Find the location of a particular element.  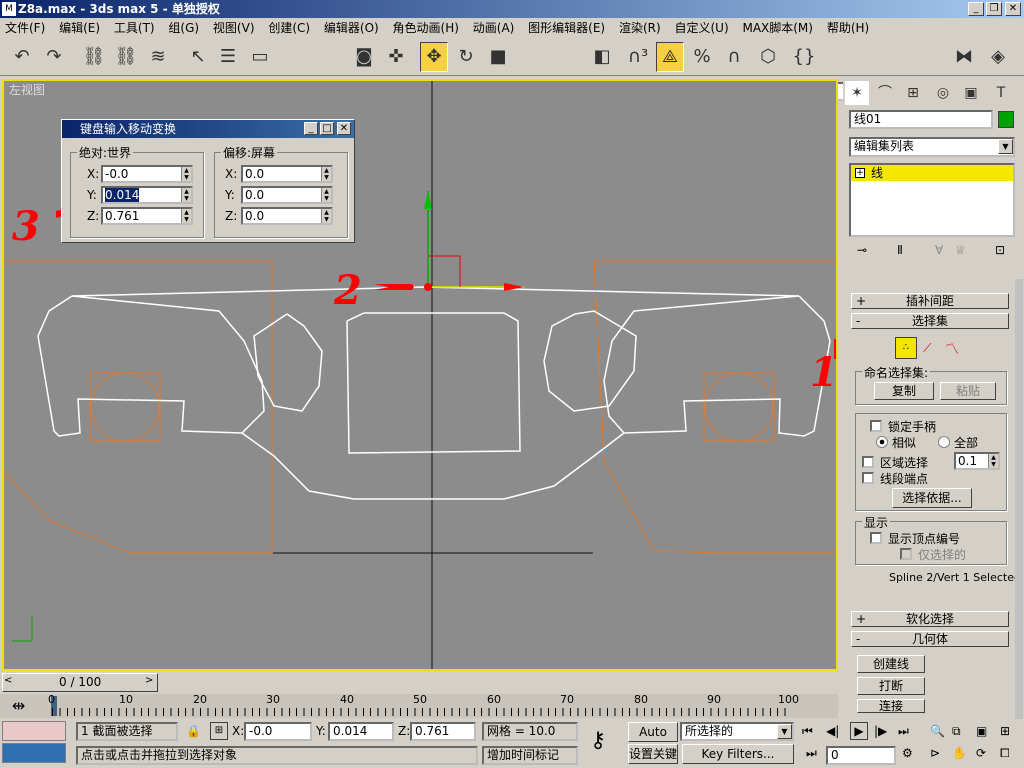

pivot-icon: ◧ is located at coordinates (602, 57).